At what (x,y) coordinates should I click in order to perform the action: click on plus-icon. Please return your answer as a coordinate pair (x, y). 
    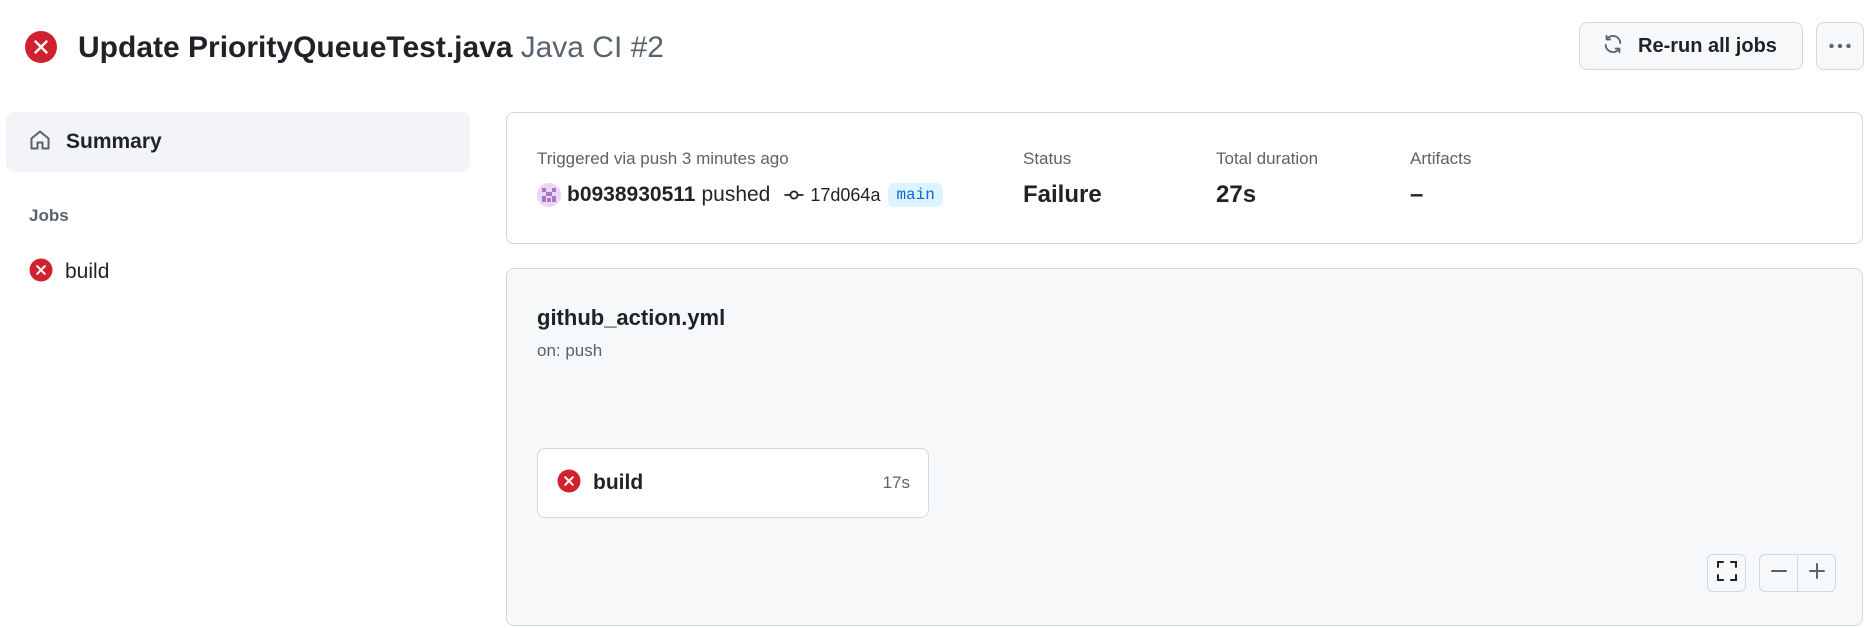
    Looking at the image, I should click on (1817, 573).